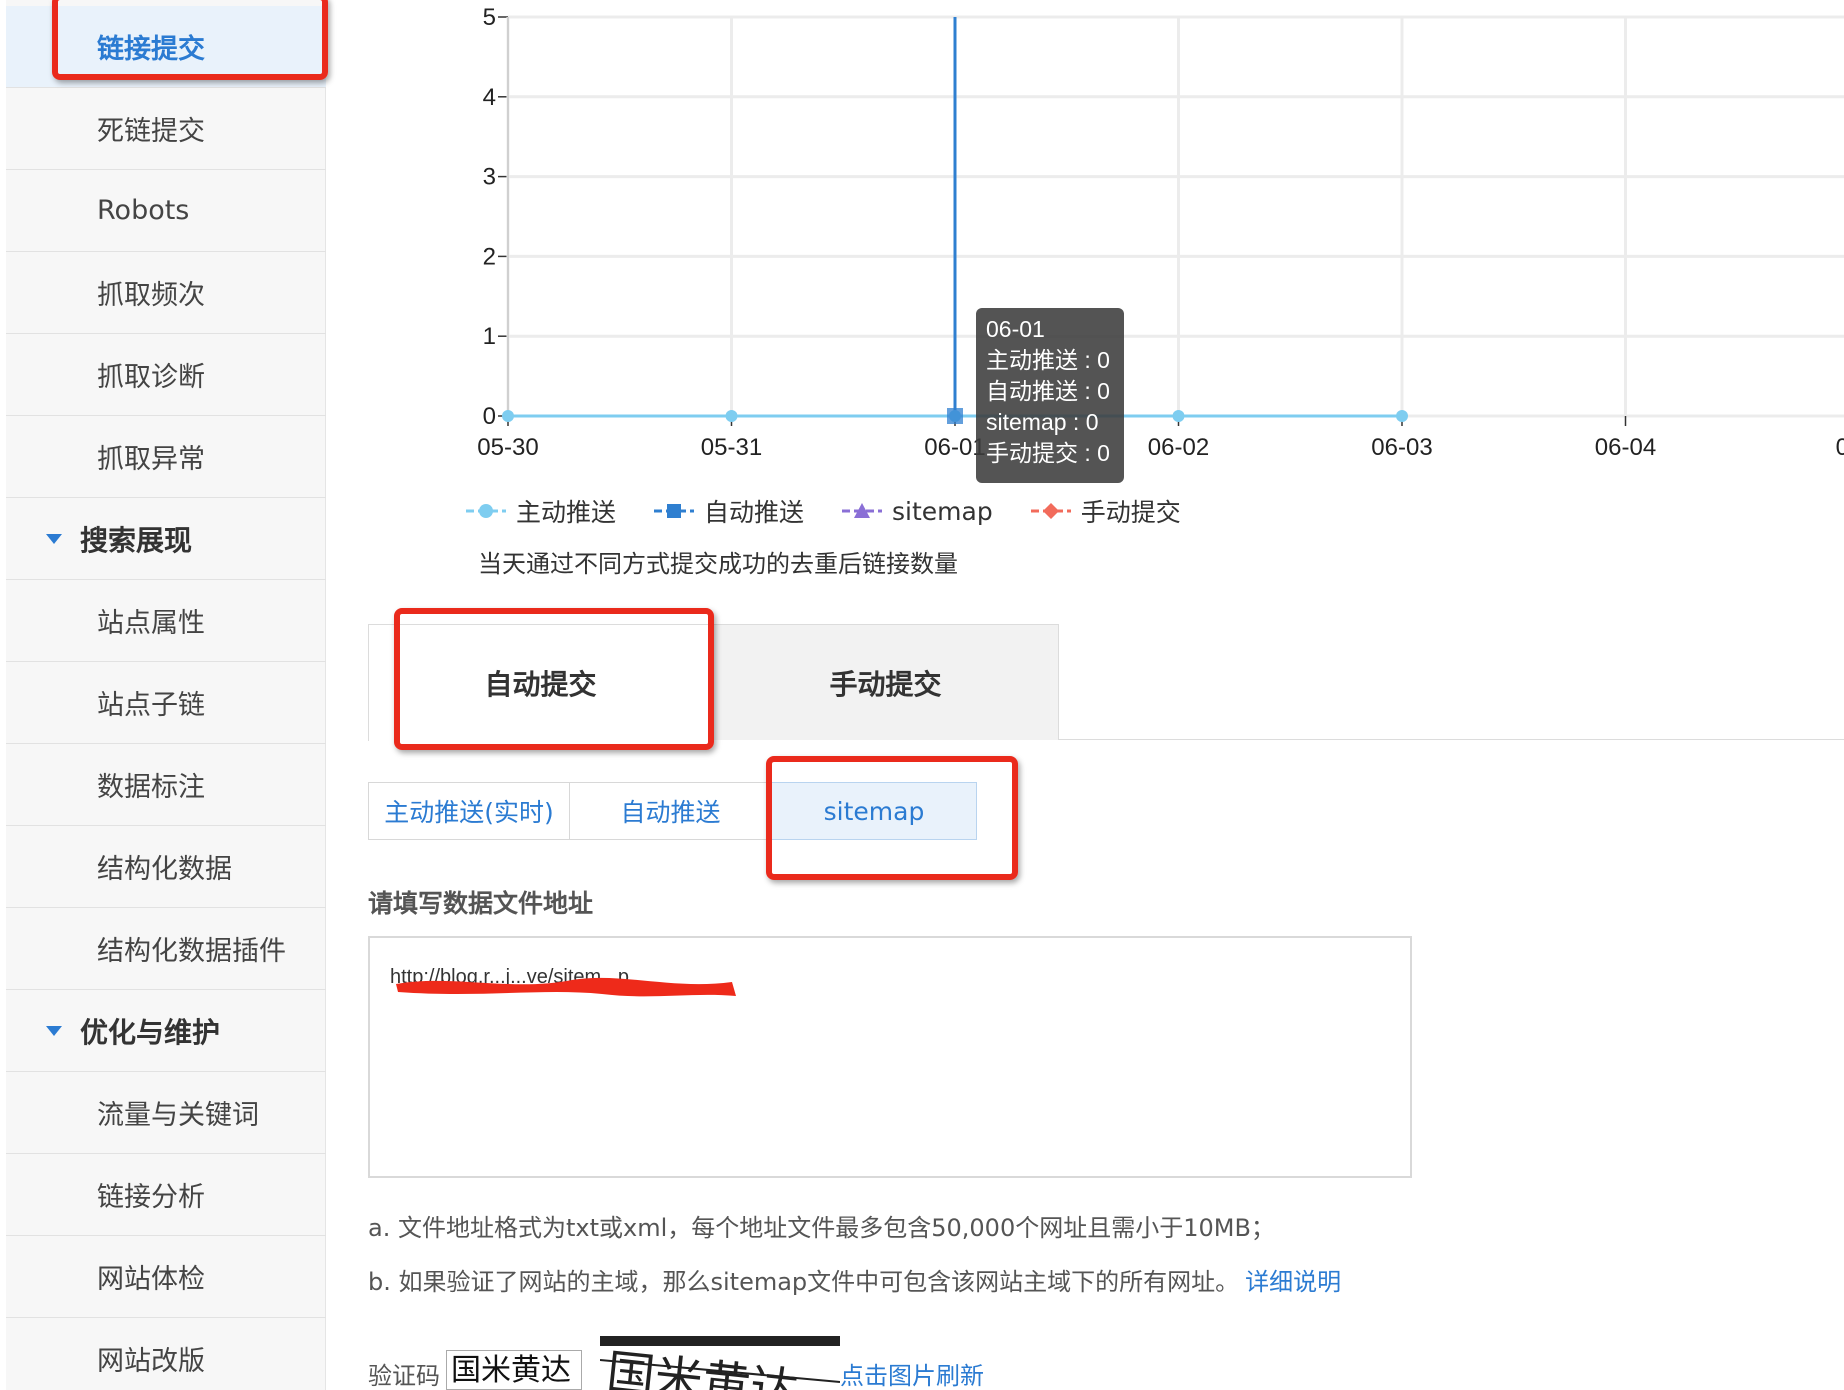 This screenshot has width=1844, height=1390. I want to click on tooltip-line: sitemap : 0, so click(1042, 422).